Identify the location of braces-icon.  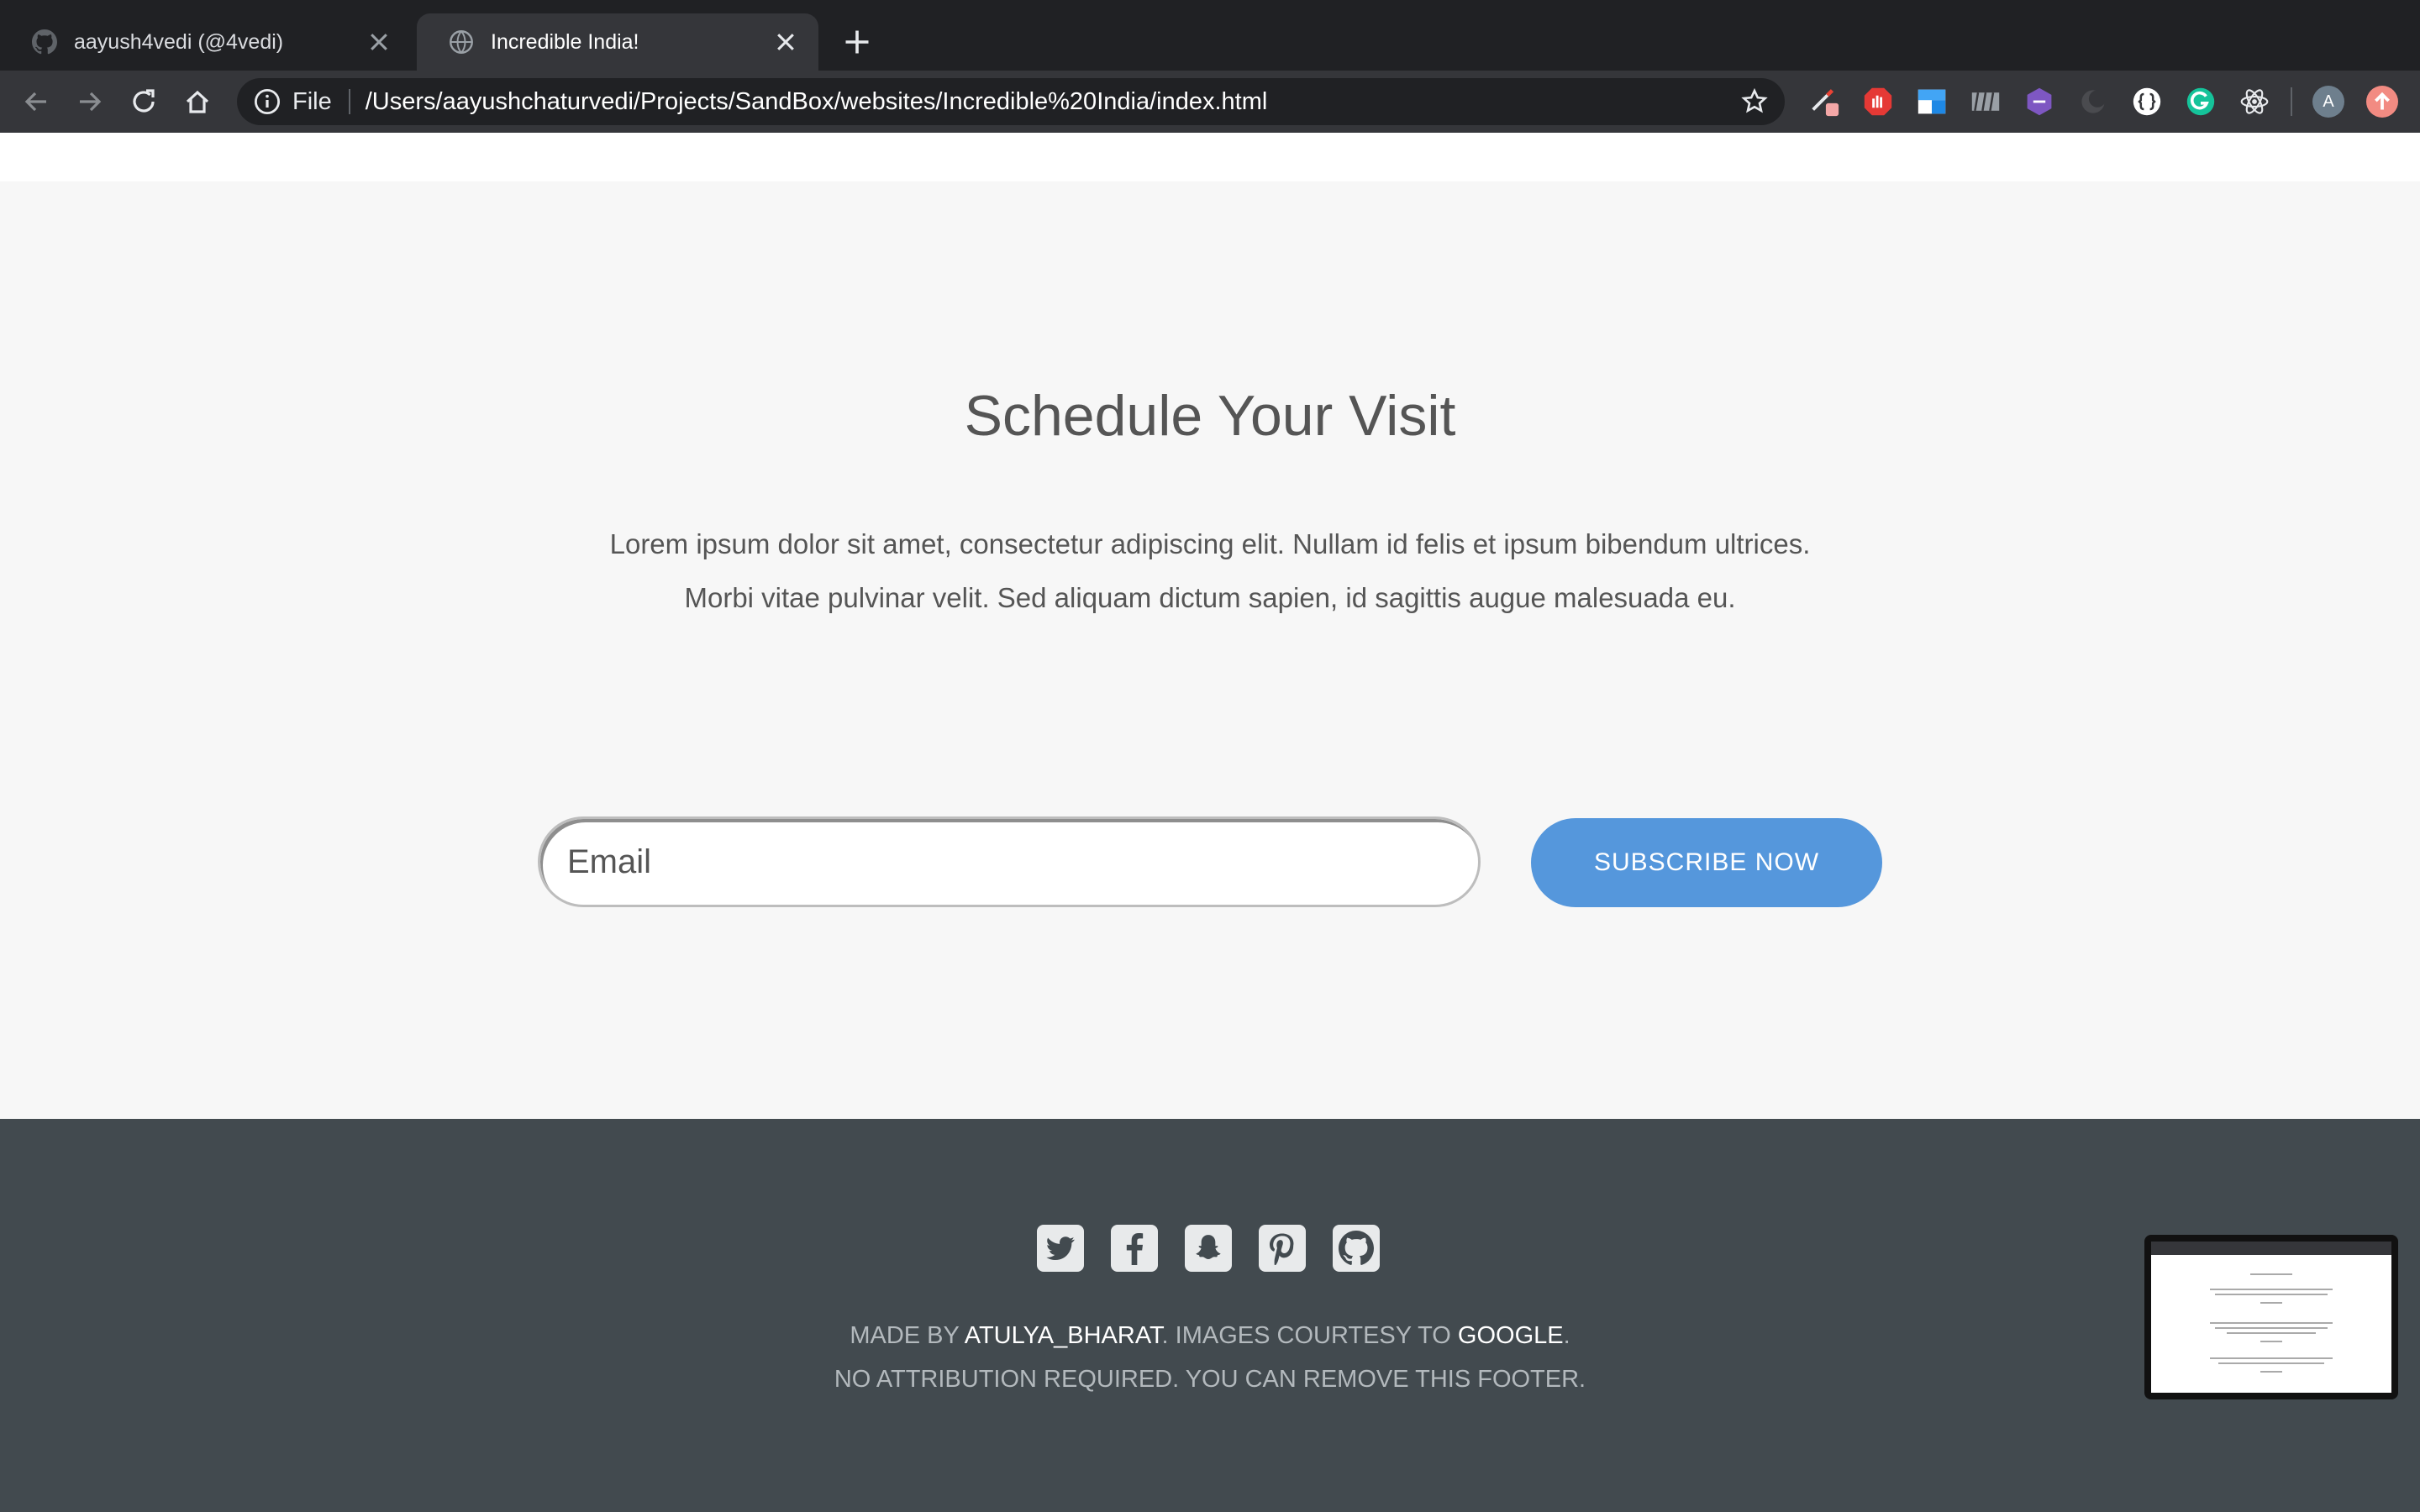
(2147, 101).